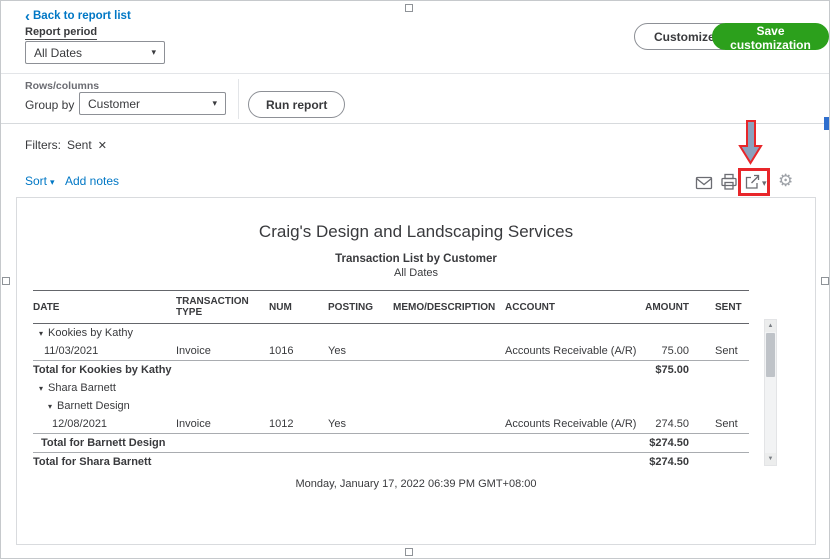 Image resolution: width=830 pixels, height=559 pixels. Describe the element at coordinates (770, 37) in the screenshot. I see `save-customization-button: Save customization` at that location.